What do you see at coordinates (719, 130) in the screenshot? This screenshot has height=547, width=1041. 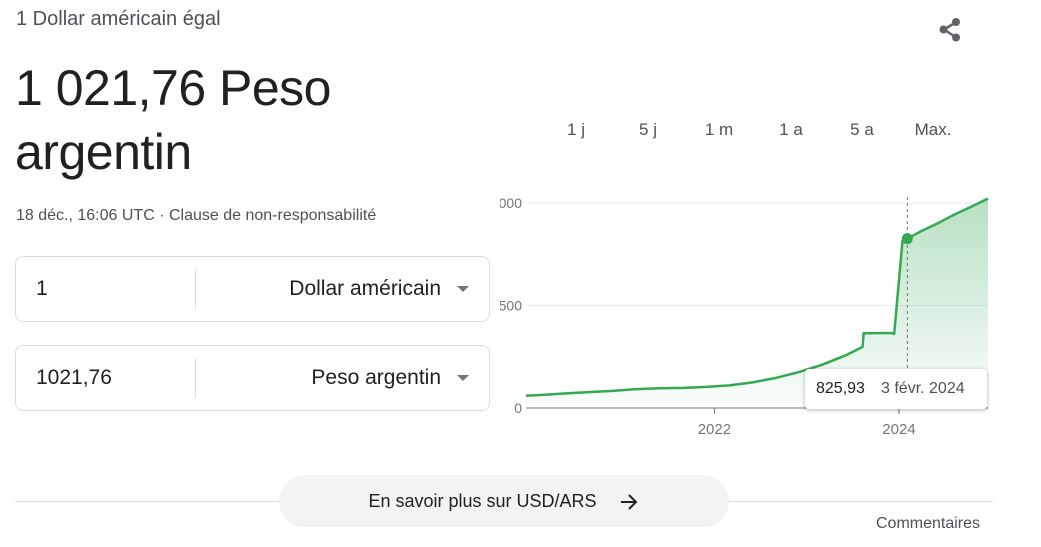 I see `range-tab-1m: 1 m` at bounding box center [719, 130].